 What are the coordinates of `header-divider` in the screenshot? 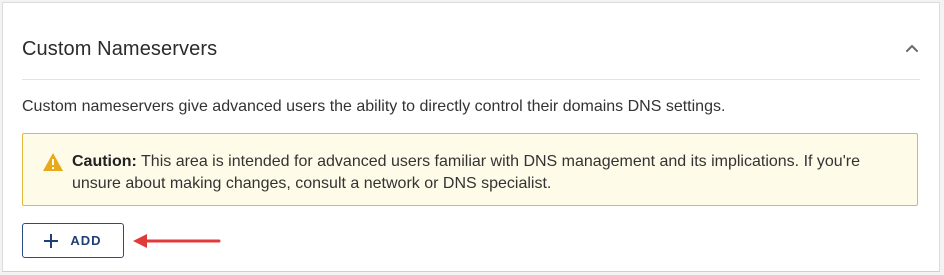 It's located at (471, 79).